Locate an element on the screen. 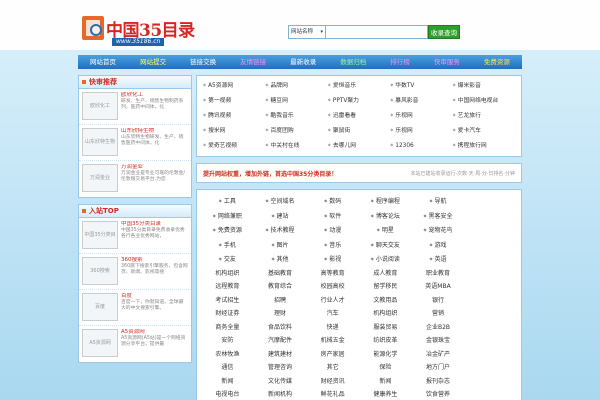 This screenshot has width=600, height=400. category-link: 金银珠宝 is located at coordinates (438, 341).